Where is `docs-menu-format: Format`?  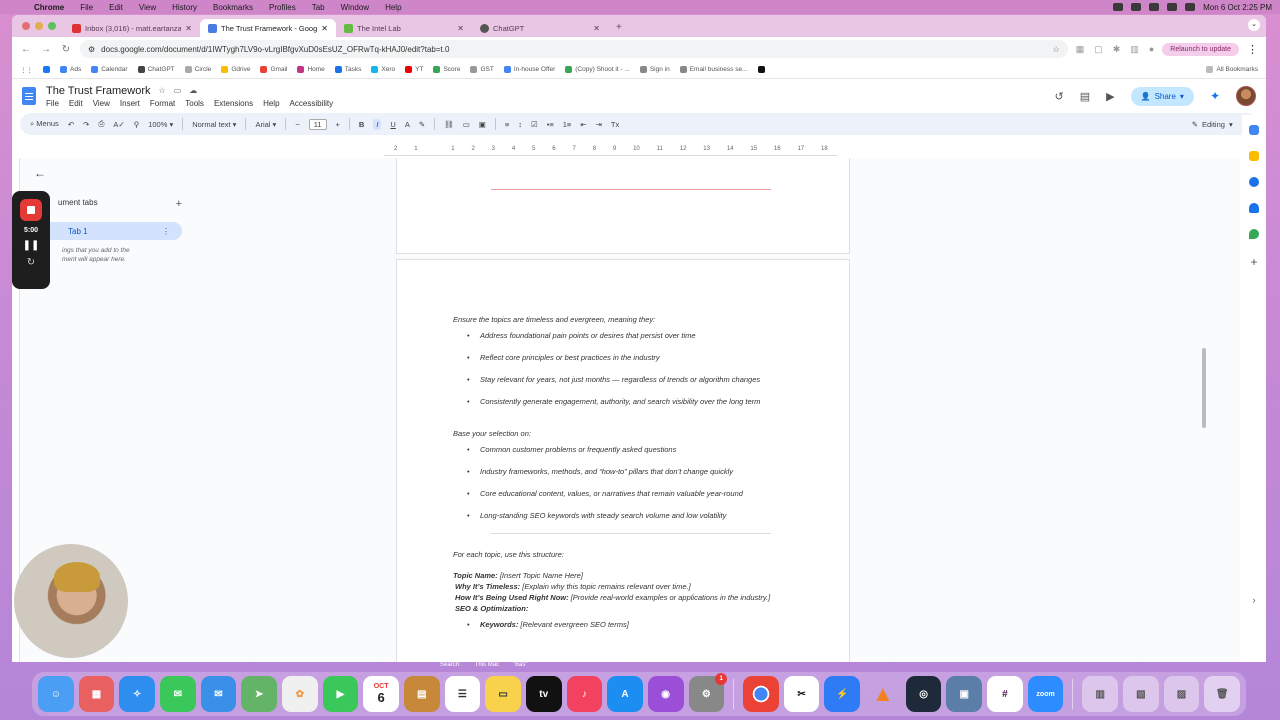 docs-menu-format: Format is located at coordinates (162, 103).